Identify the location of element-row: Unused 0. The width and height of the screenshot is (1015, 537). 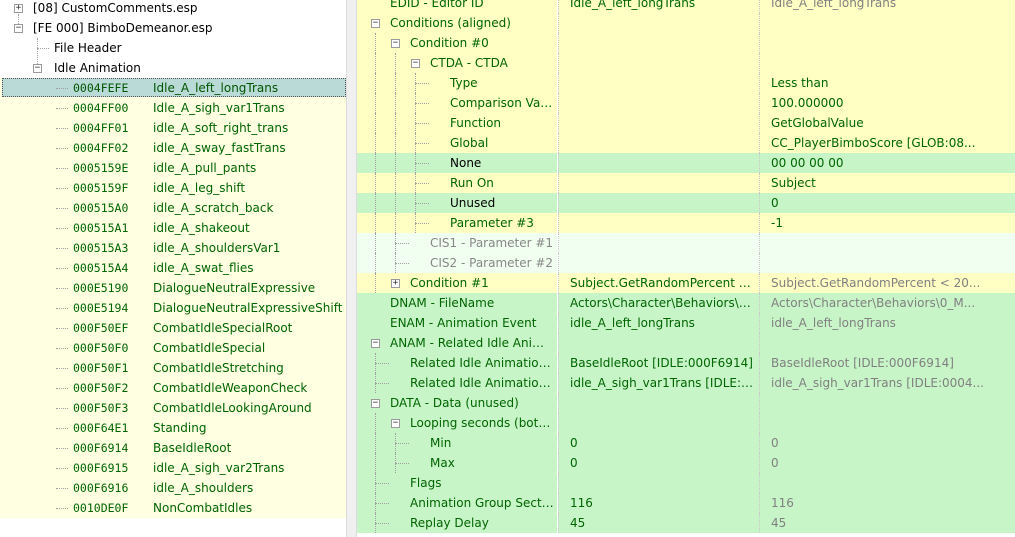
(686, 203).